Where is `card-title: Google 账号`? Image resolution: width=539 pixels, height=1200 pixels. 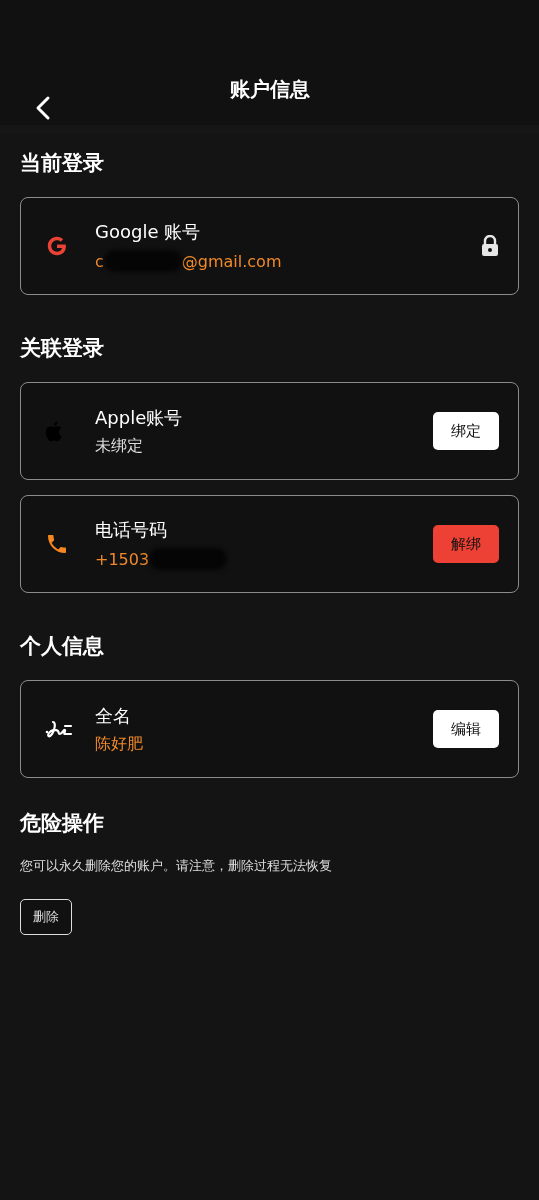
card-title: Google 账号 is located at coordinates (148, 232).